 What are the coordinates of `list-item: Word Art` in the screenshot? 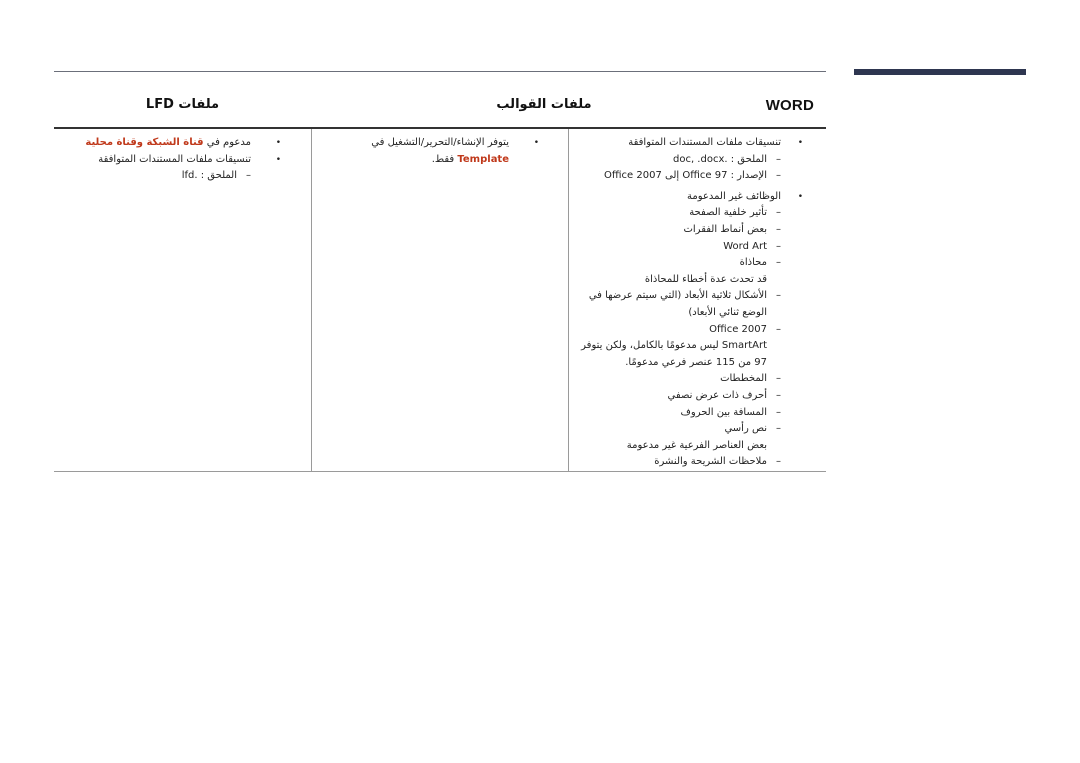 It's located at (678, 247).